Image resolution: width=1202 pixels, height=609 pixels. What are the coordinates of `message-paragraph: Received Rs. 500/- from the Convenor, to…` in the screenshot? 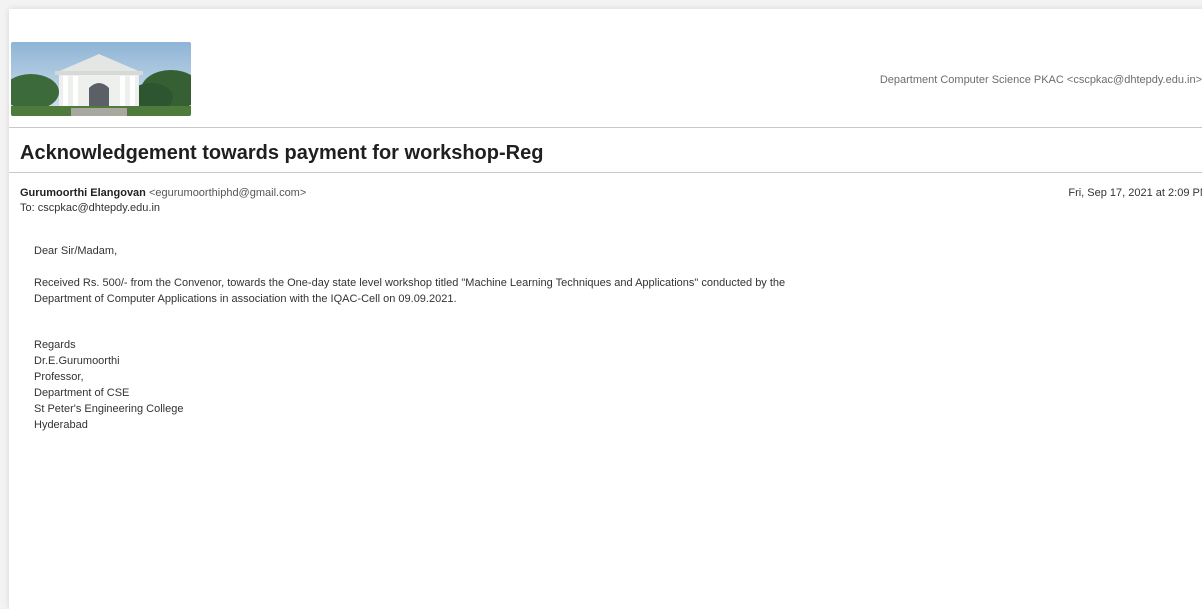 It's located at (609, 291).